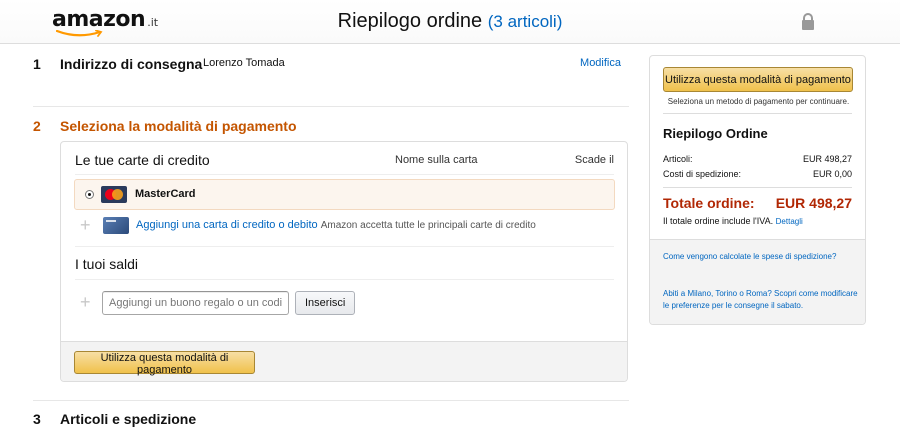 The width and height of the screenshot is (900, 428). What do you see at coordinates (37, 126) in the screenshot?
I see `step-number: 2` at bounding box center [37, 126].